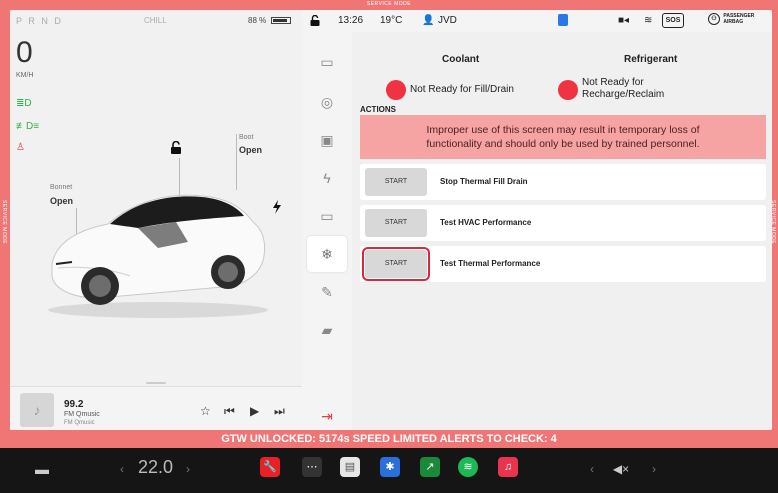 The image size is (778, 493). Describe the element at coordinates (315, 20) in the screenshot. I see `lock-status-icon` at that location.